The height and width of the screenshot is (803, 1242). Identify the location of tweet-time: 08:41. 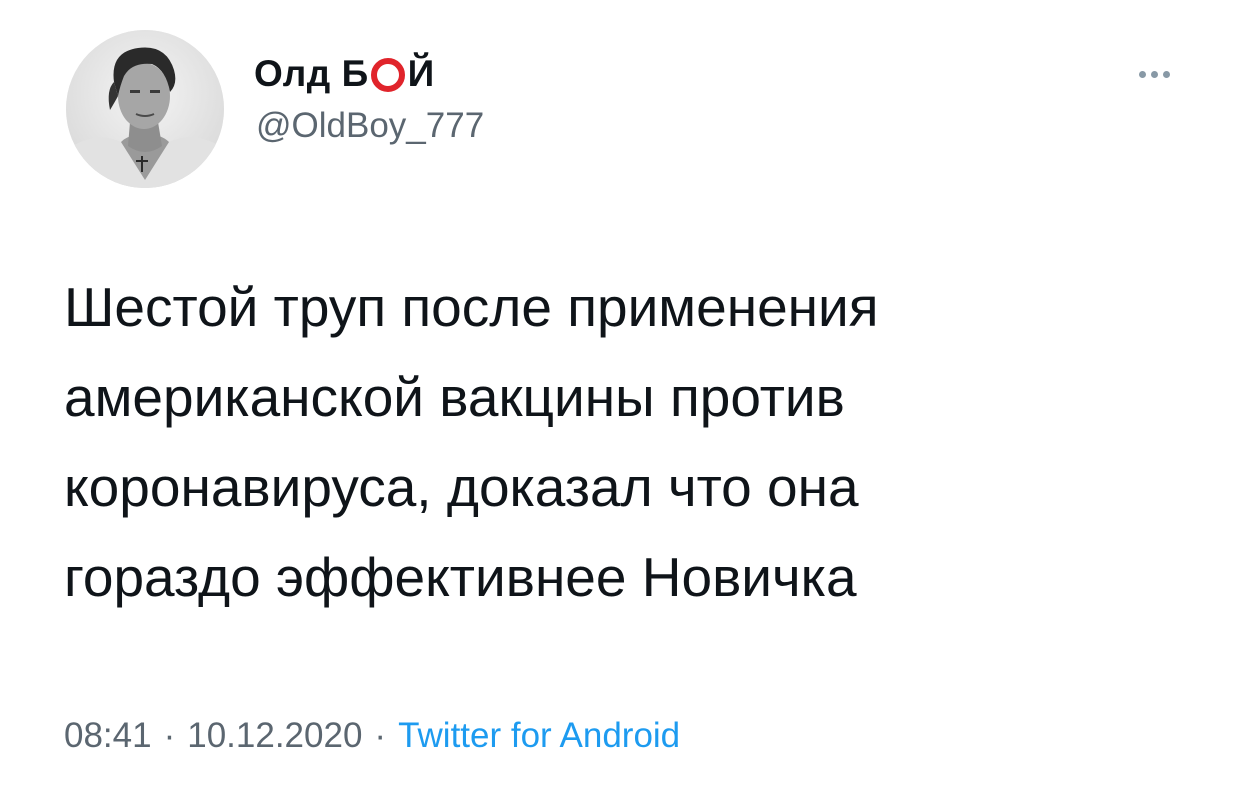
(108, 735).